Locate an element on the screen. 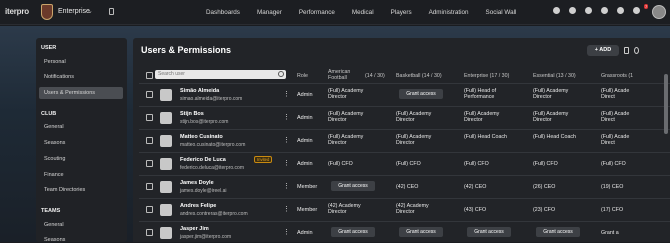 The width and height of the screenshot is (670, 243). search-icon is located at coordinates (281, 74).